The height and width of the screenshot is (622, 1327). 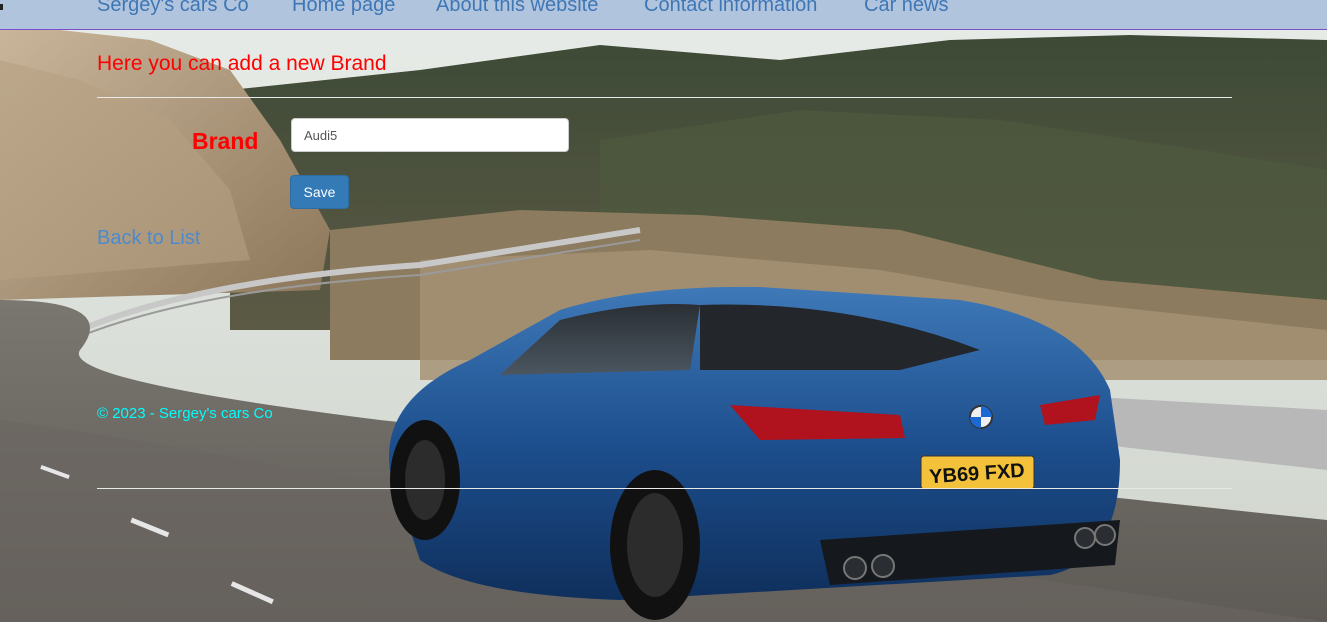 What do you see at coordinates (173, 8) in the screenshot?
I see `navbar-brand-link: Sergey's cars Co` at bounding box center [173, 8].